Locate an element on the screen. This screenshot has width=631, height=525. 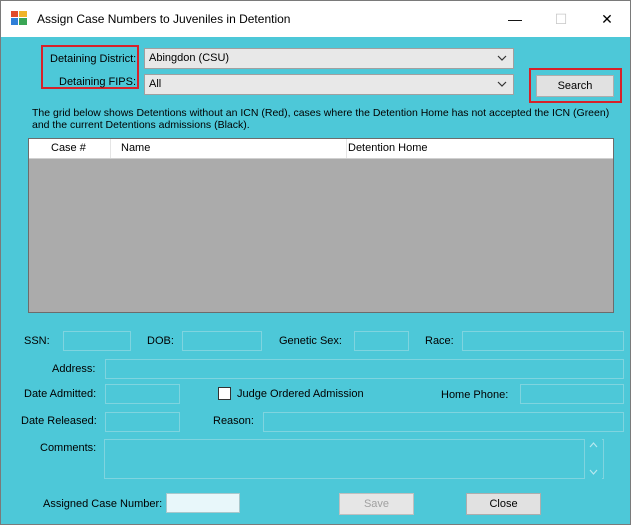
assigned-case-number-field is located at coordinates (203, 503).